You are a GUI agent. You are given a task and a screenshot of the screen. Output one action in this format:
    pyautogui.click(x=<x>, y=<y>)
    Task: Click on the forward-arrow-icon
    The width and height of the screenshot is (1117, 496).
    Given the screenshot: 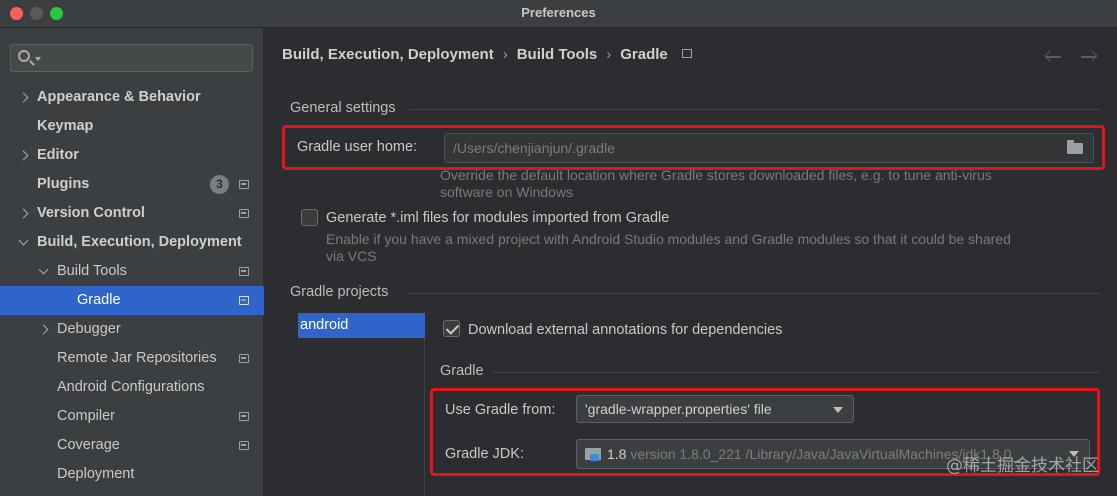 What is the action you would take?
    pyautogui.click(x=1089, y=57)
    